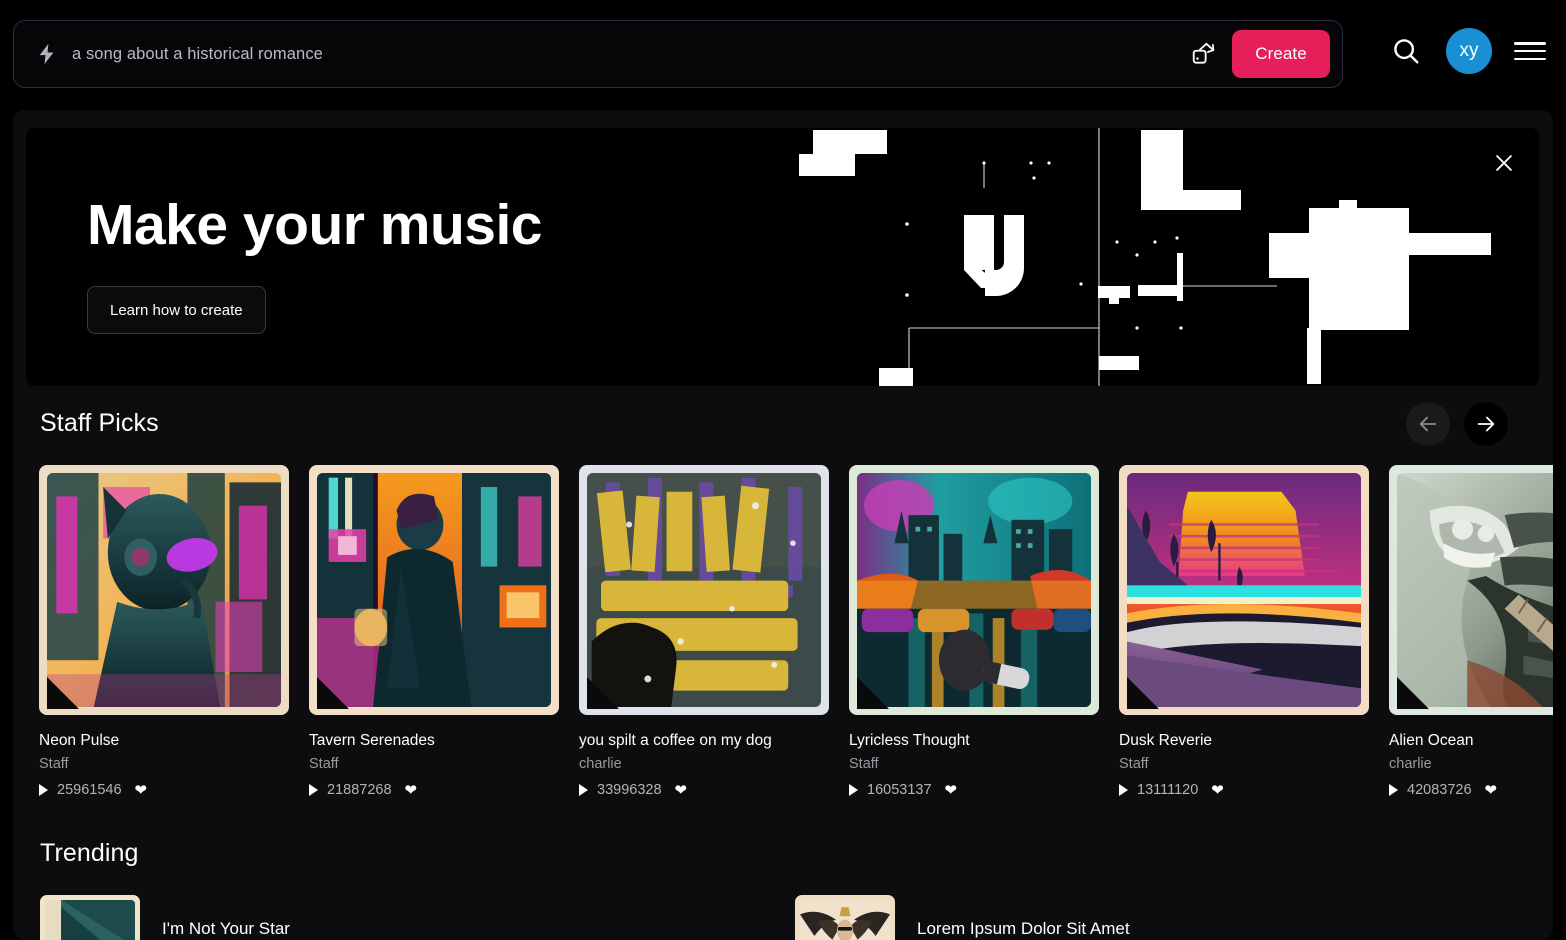  I want to click on search-button, so click(1406, 51).